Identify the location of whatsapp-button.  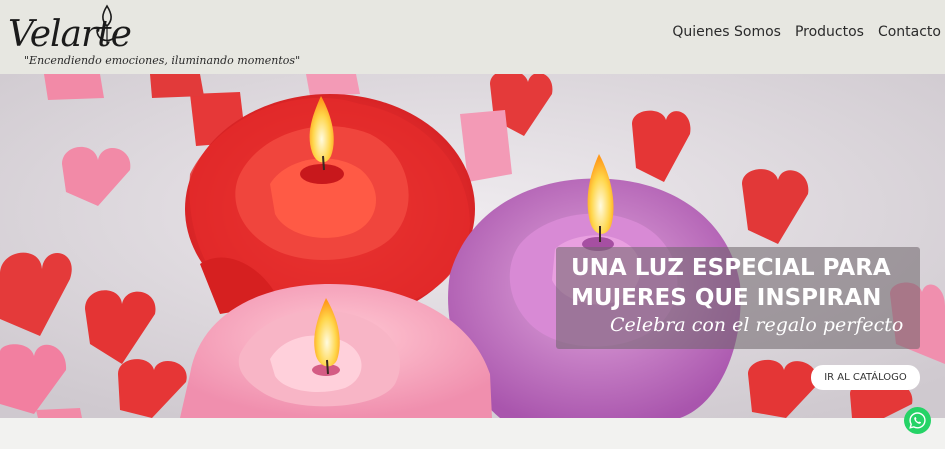
(917, 420).